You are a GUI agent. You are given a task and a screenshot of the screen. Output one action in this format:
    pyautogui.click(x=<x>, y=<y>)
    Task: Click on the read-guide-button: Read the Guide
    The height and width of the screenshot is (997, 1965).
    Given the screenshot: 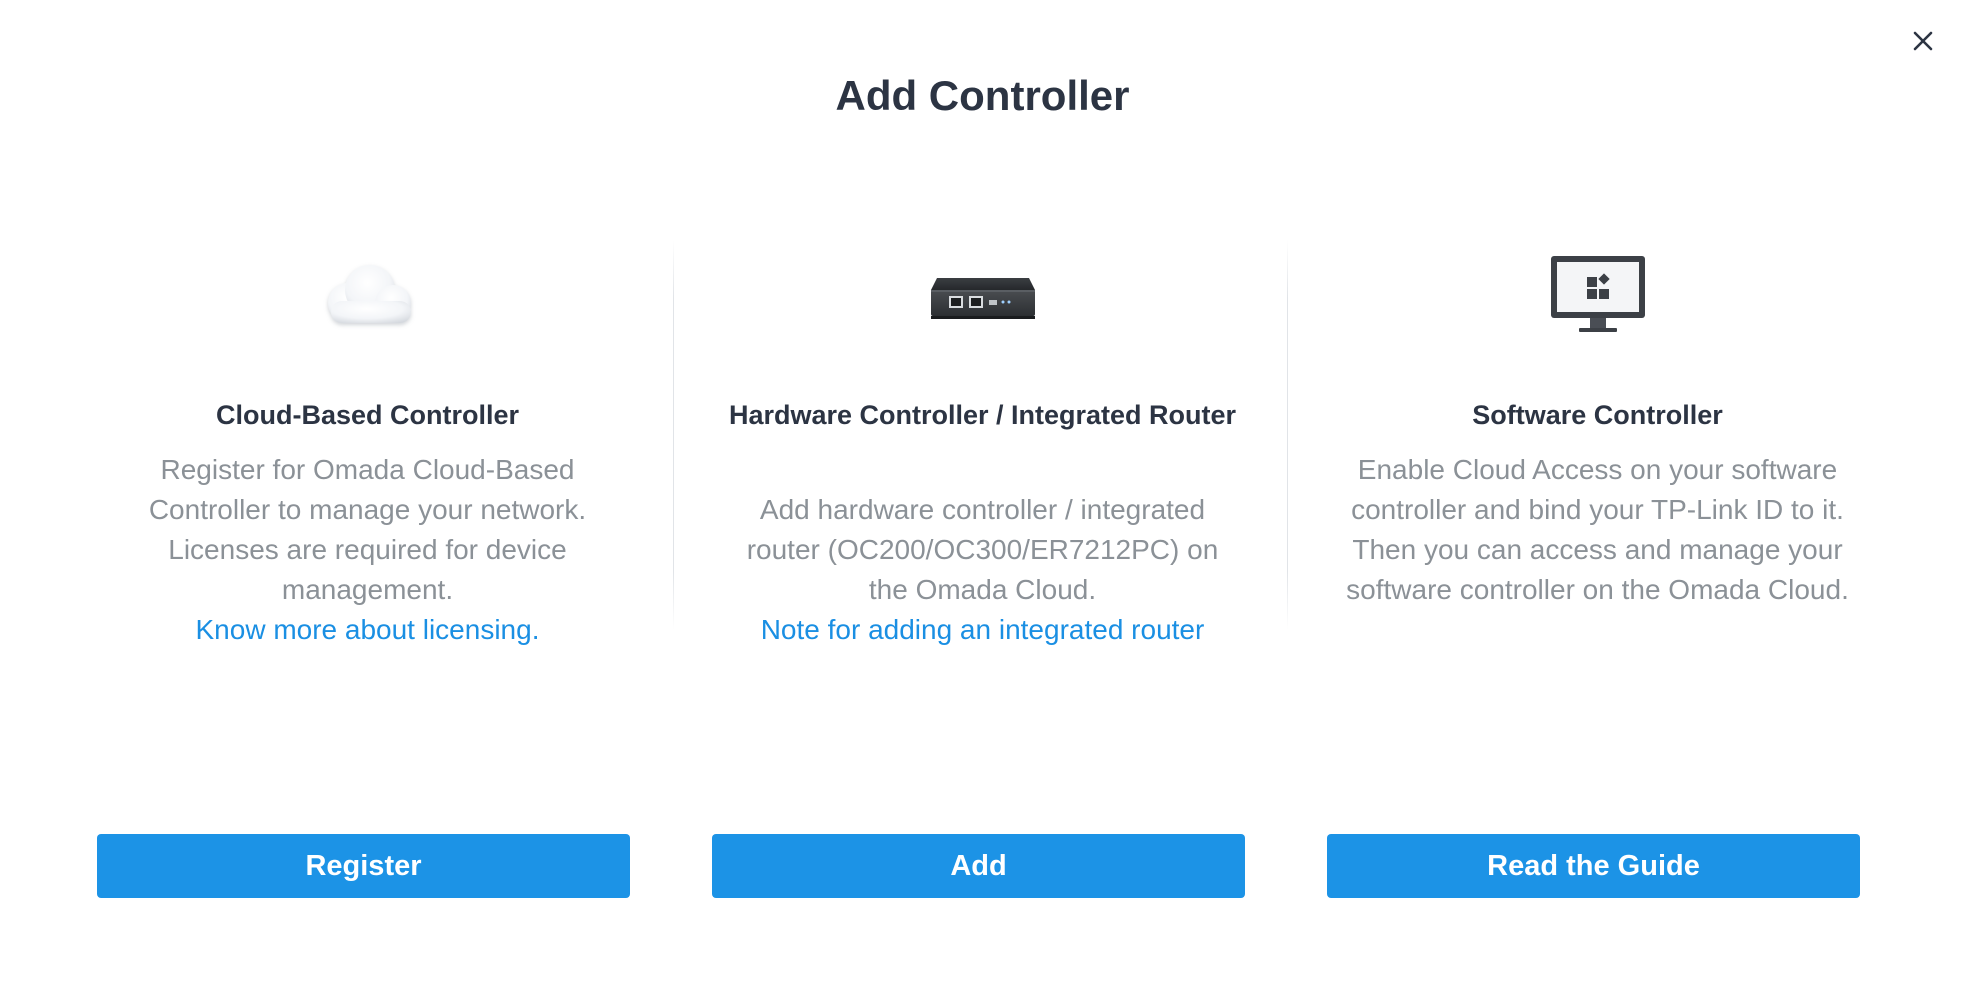 What is the action you would take?
    pyautogui.click(x=1593, y=866)
    